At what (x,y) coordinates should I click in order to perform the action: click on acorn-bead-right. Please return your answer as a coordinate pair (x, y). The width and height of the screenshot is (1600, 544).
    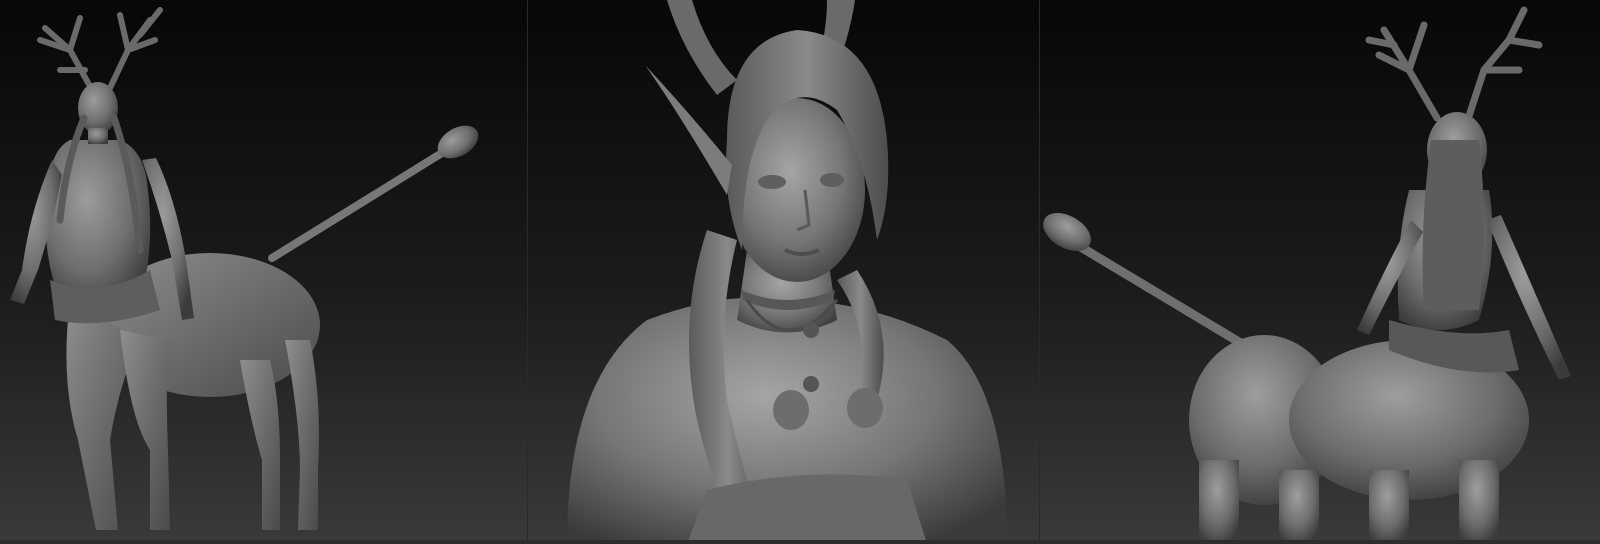
    Looking at the image, I should click on (865, 408).